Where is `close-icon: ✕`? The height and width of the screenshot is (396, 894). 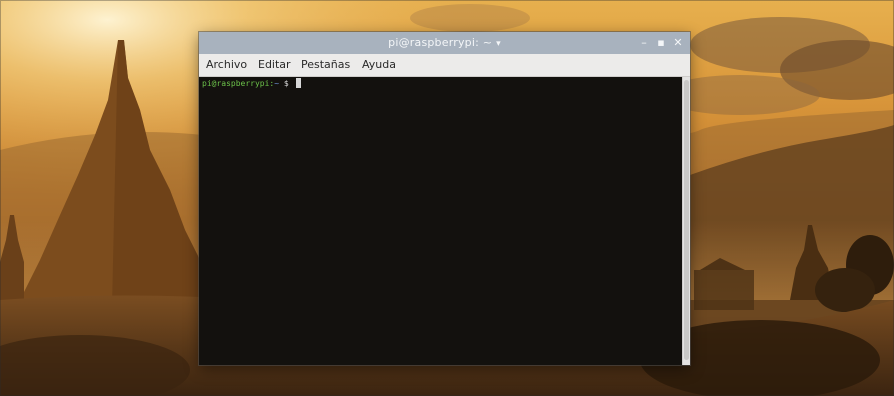 close-icon: ✕ is located at coordinates (678, 42).